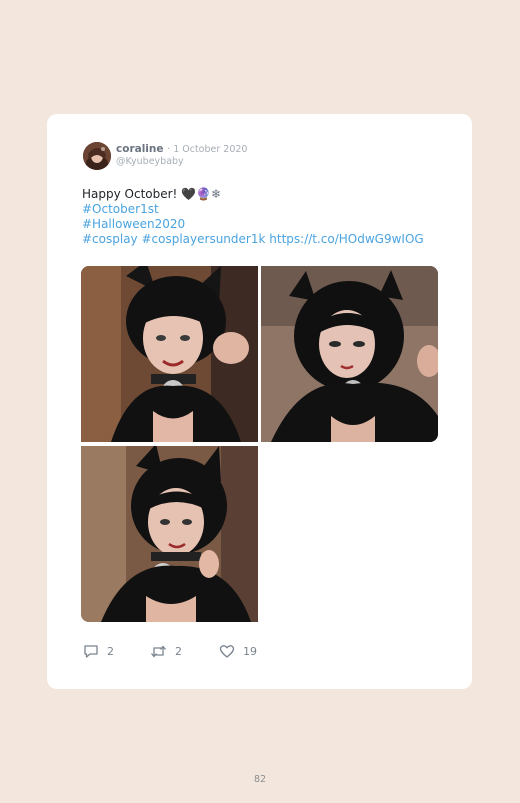 The image size is (520, 803). What do you see at coordinates (189, 194) in the screenshot?
I see `black-heart-icon: 🖤` at bounding box center [189, 194].